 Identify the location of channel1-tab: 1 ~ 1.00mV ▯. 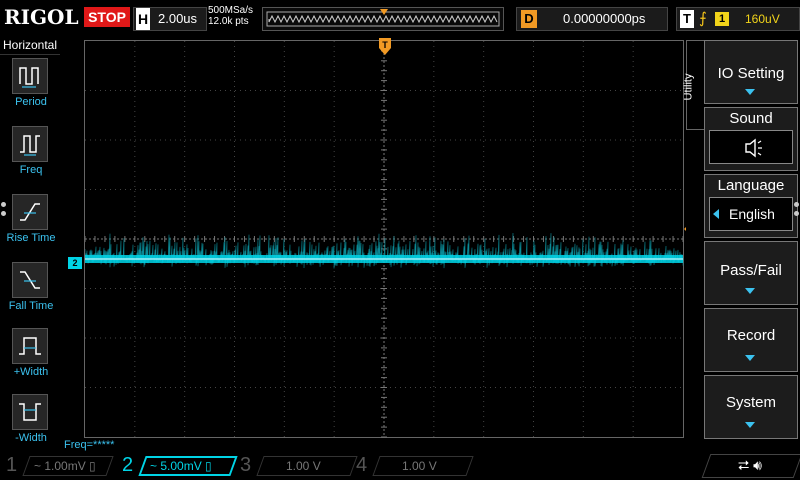
(57, 466).